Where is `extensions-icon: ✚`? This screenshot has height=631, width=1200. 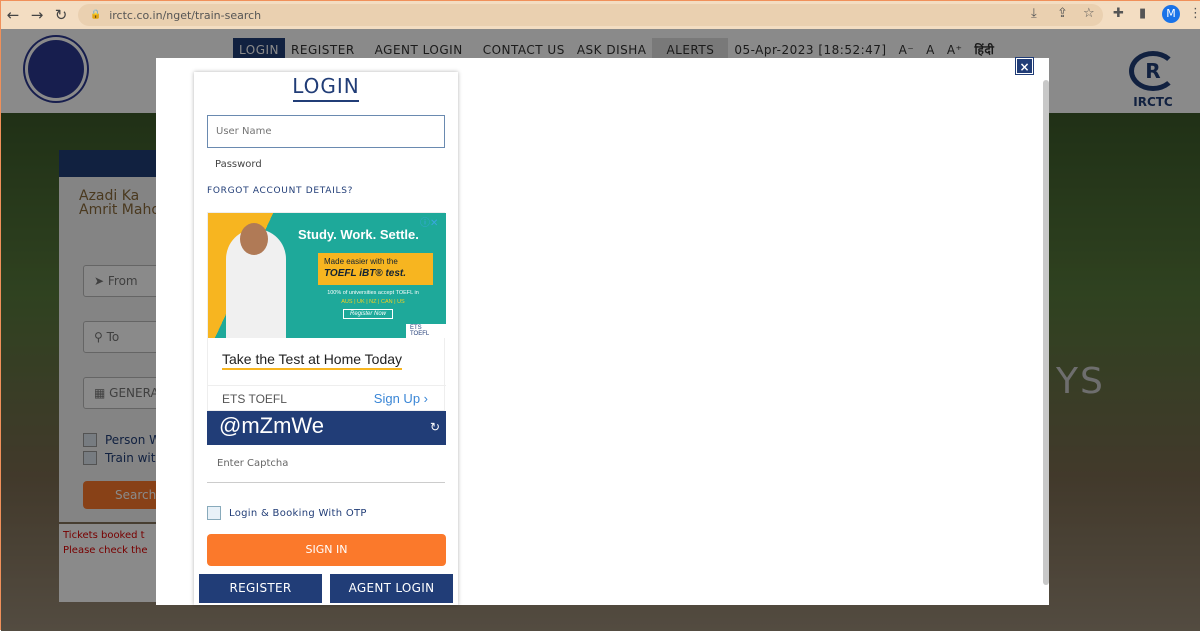
extensions-icon: ✚ is located at coordinates (1118, 13).